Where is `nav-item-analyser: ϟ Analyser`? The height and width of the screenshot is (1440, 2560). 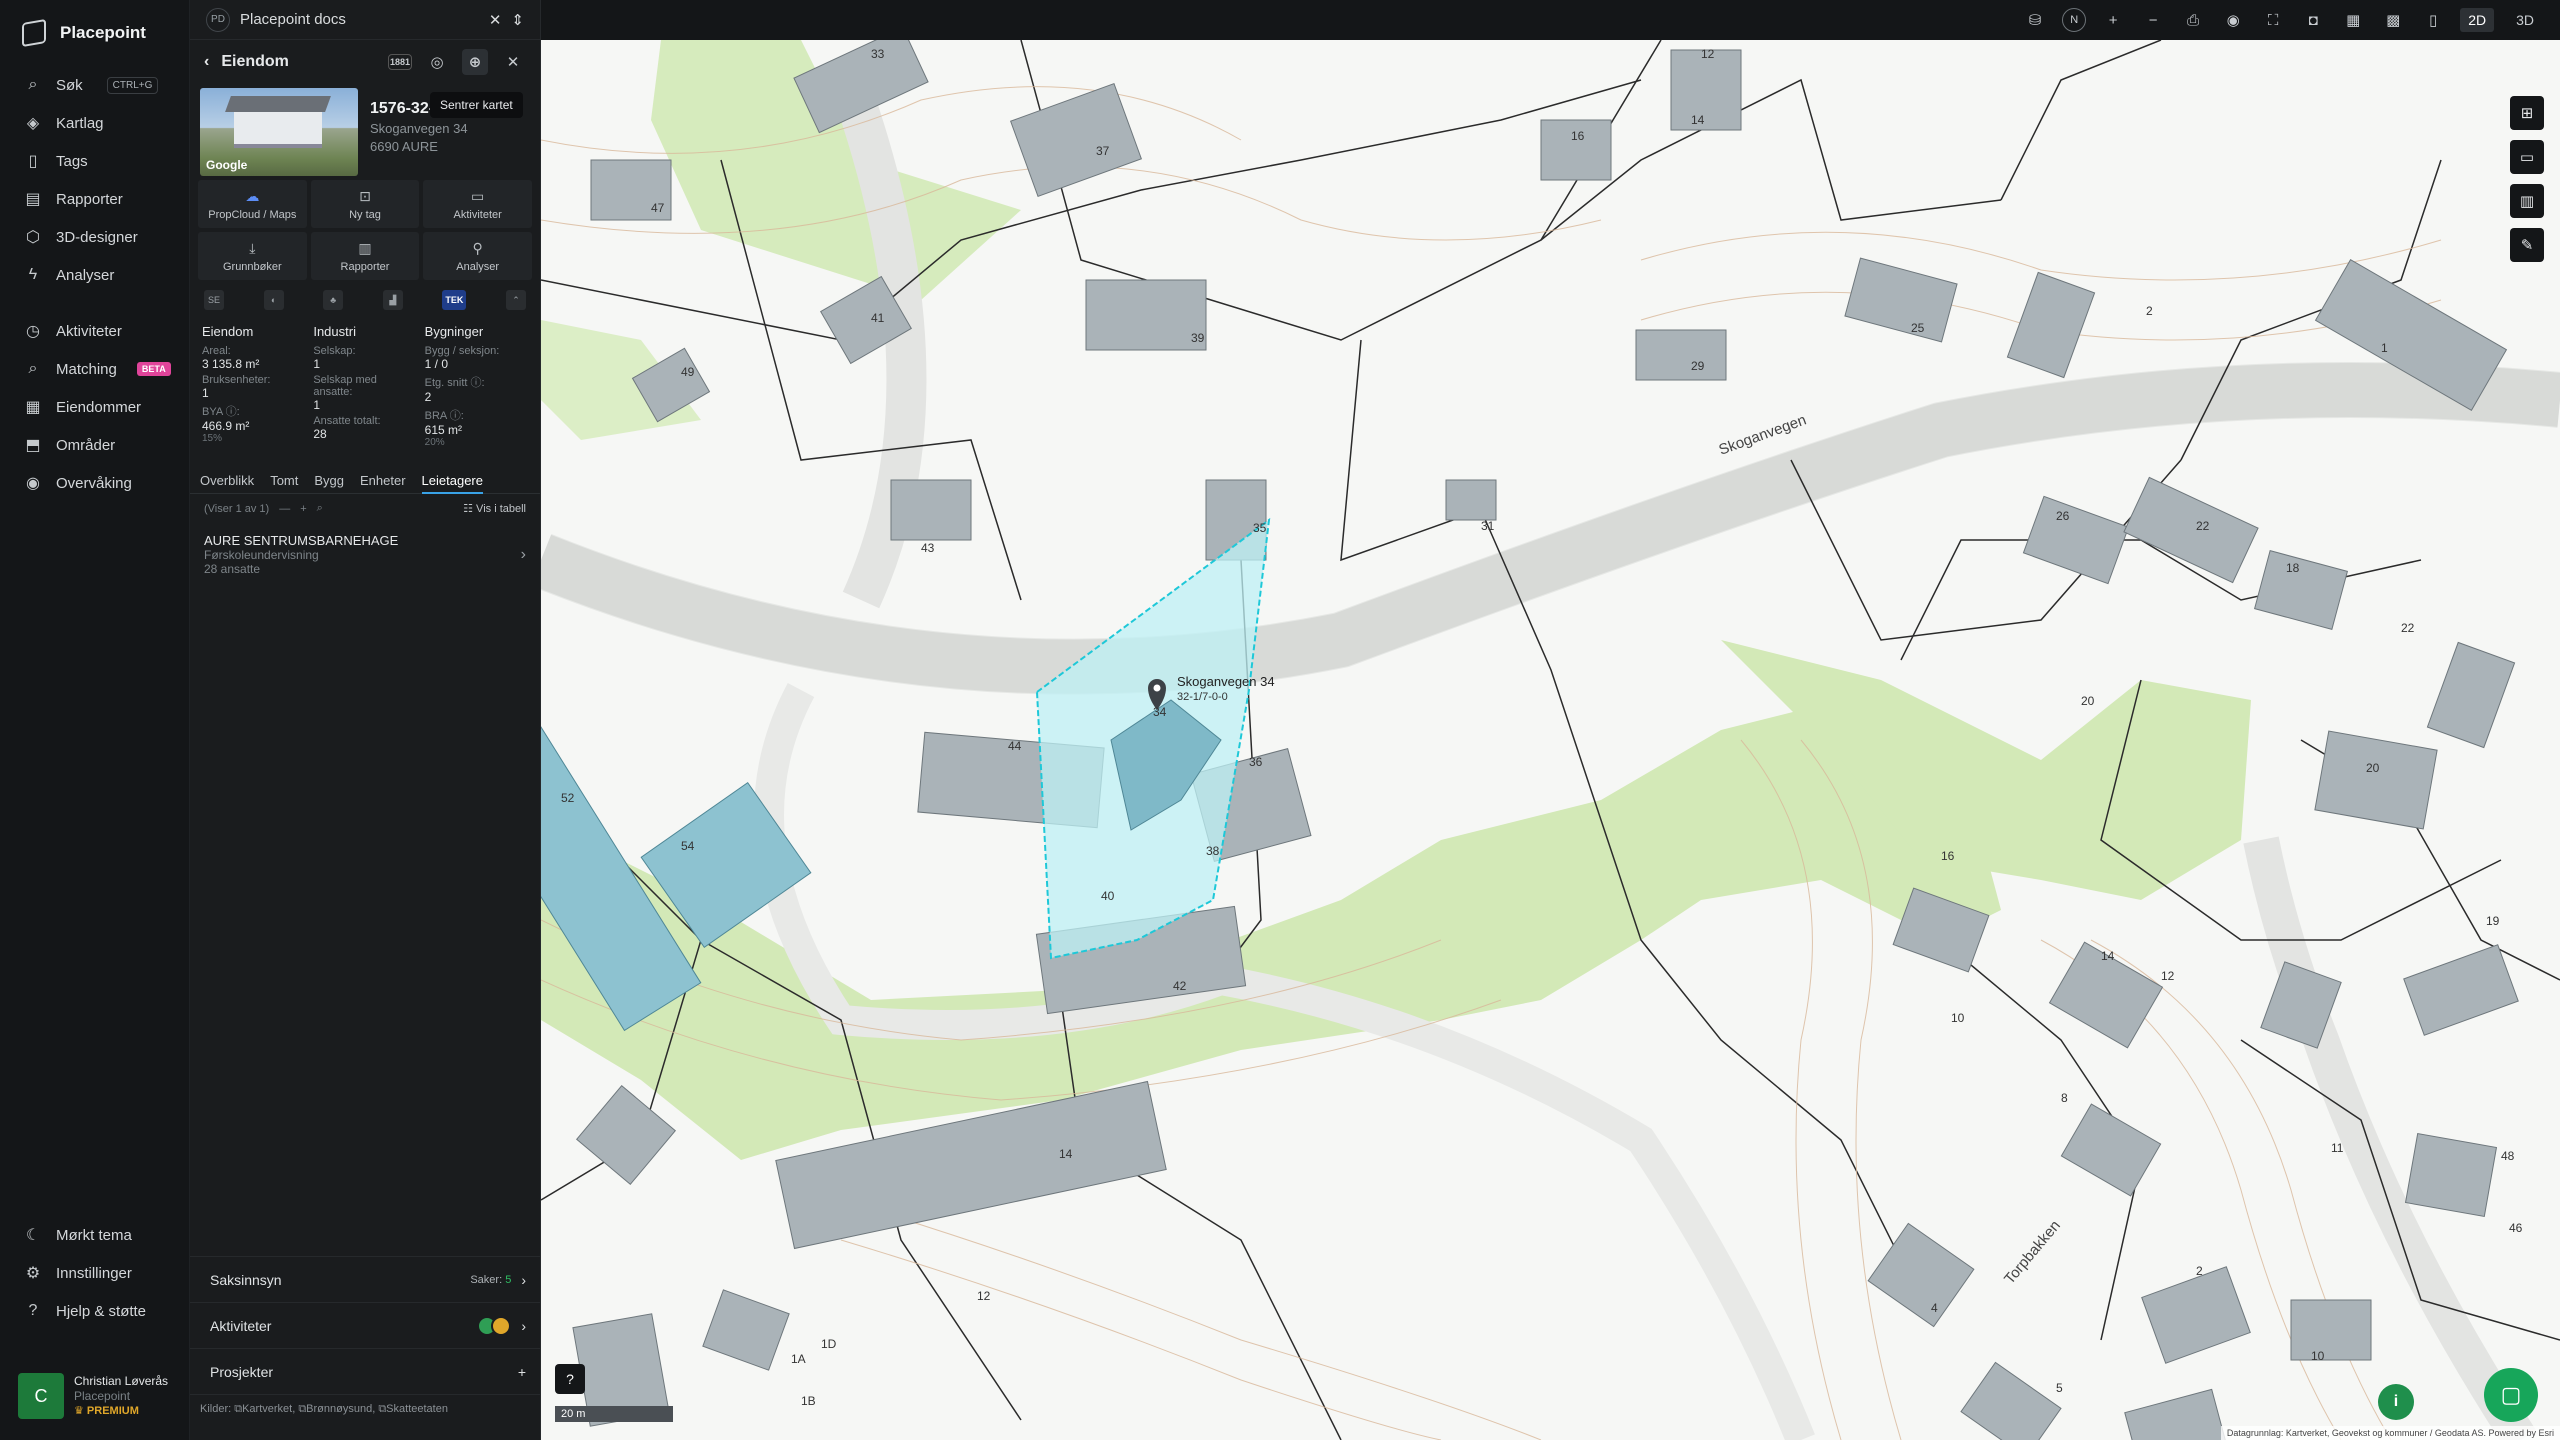 nav-item-analyser: ϟ Analyser is located at coordinates (94, 275).